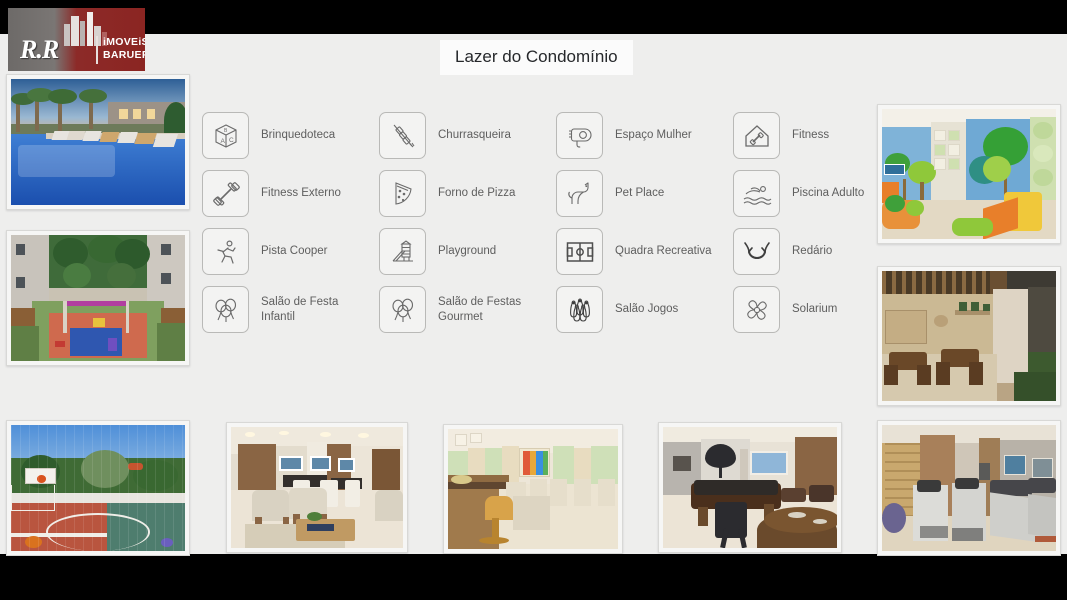 The image size is (1067, 600). What do you see at coordinates (653, 135) in the screenshot?
I see `amenity-label: Espaço Mulher` at bounding box center [653, 135].